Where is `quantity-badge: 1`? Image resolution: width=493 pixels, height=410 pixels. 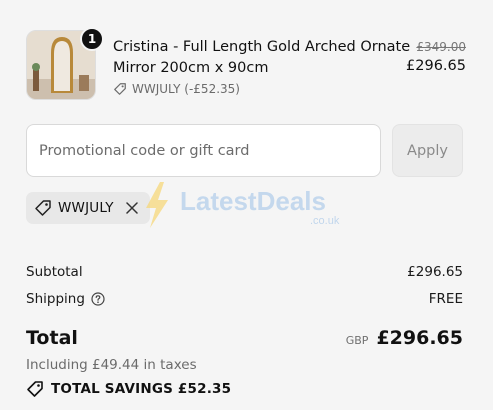 quantity-badge: 1 is located at coordinates (92, 39).